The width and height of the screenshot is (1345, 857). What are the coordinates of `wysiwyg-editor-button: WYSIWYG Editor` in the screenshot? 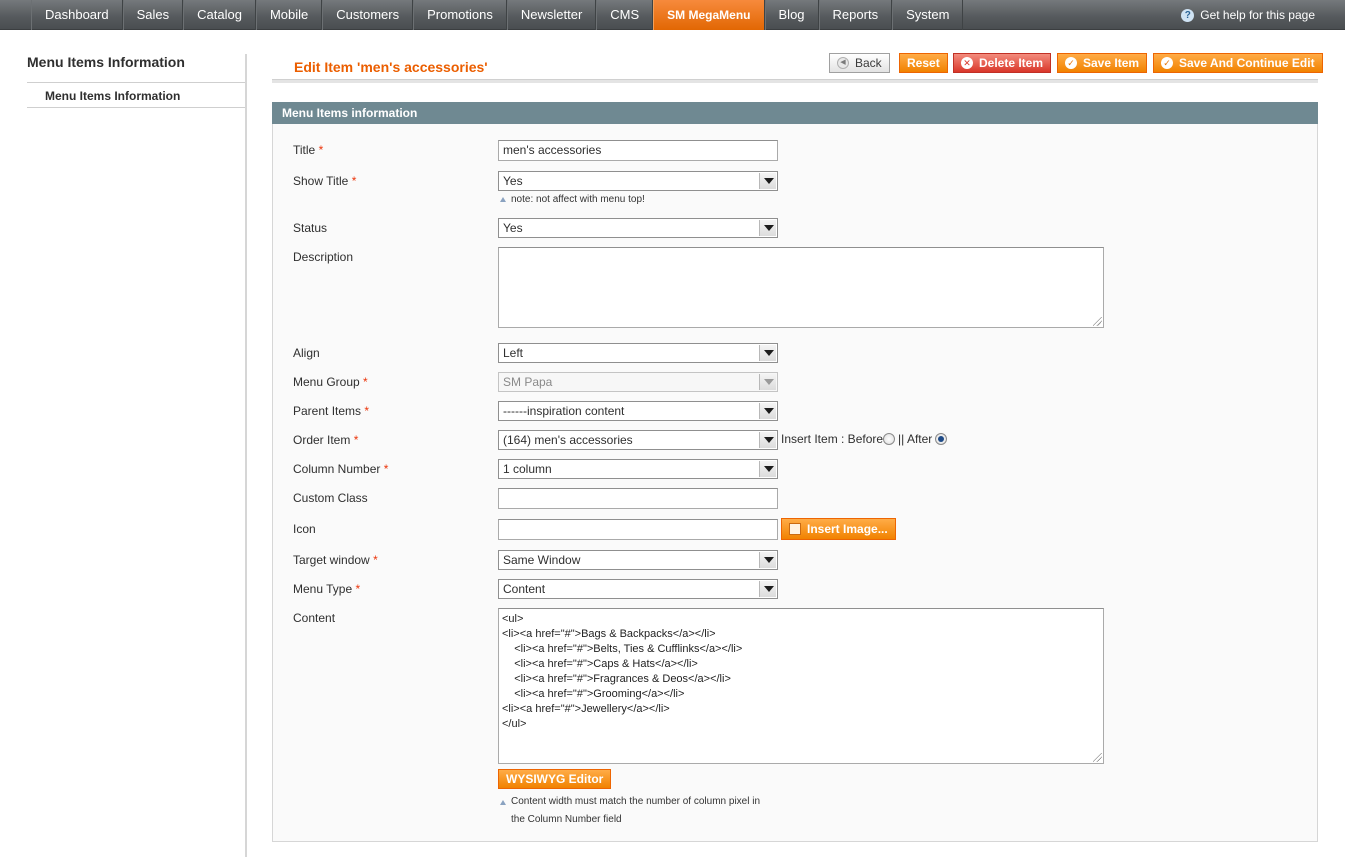 It's located at (555, 779).